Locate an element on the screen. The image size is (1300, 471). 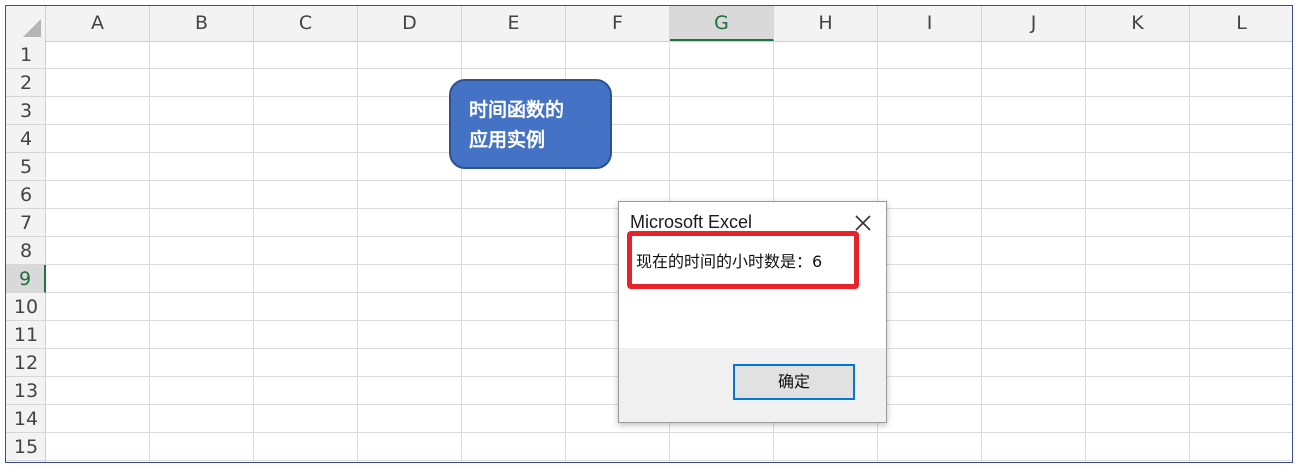
column-header-c: C is located at coordinates (306, 23).